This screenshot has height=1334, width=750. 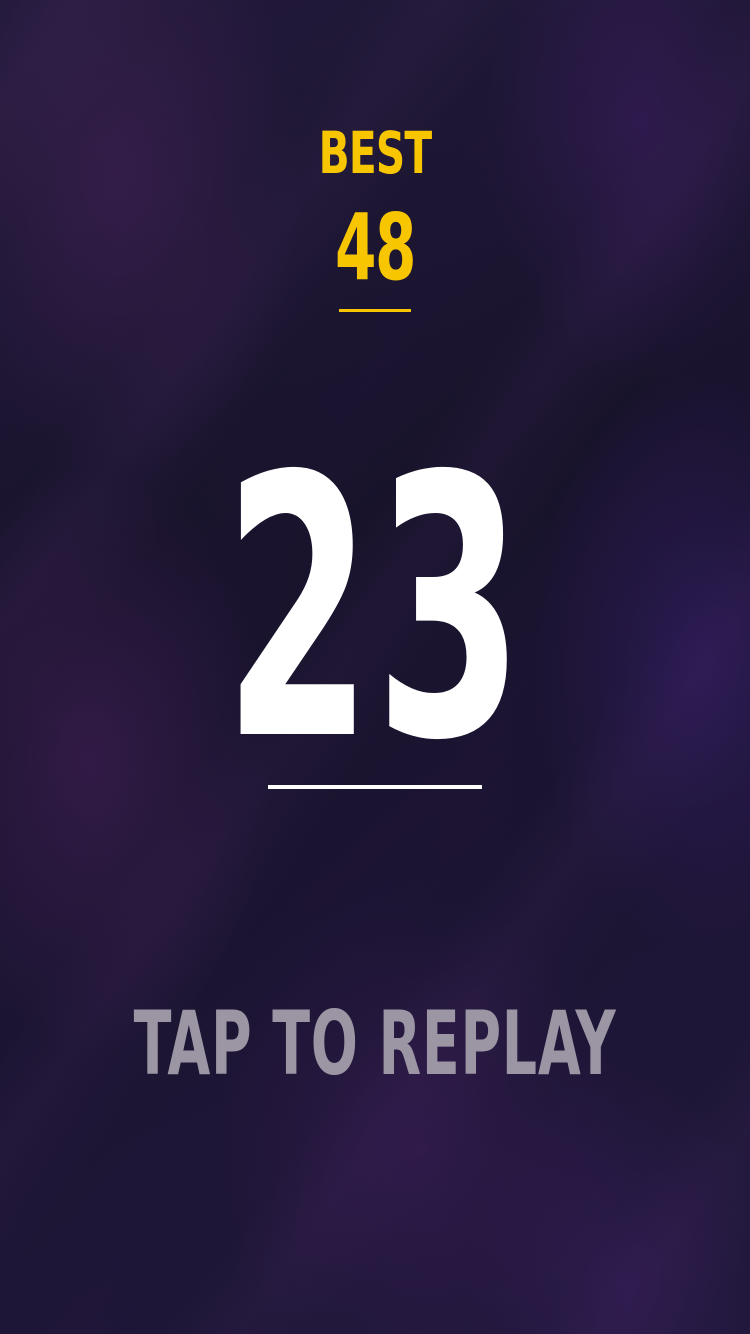 I want to click on current-score-value: 23, so click(x=375, y=609).